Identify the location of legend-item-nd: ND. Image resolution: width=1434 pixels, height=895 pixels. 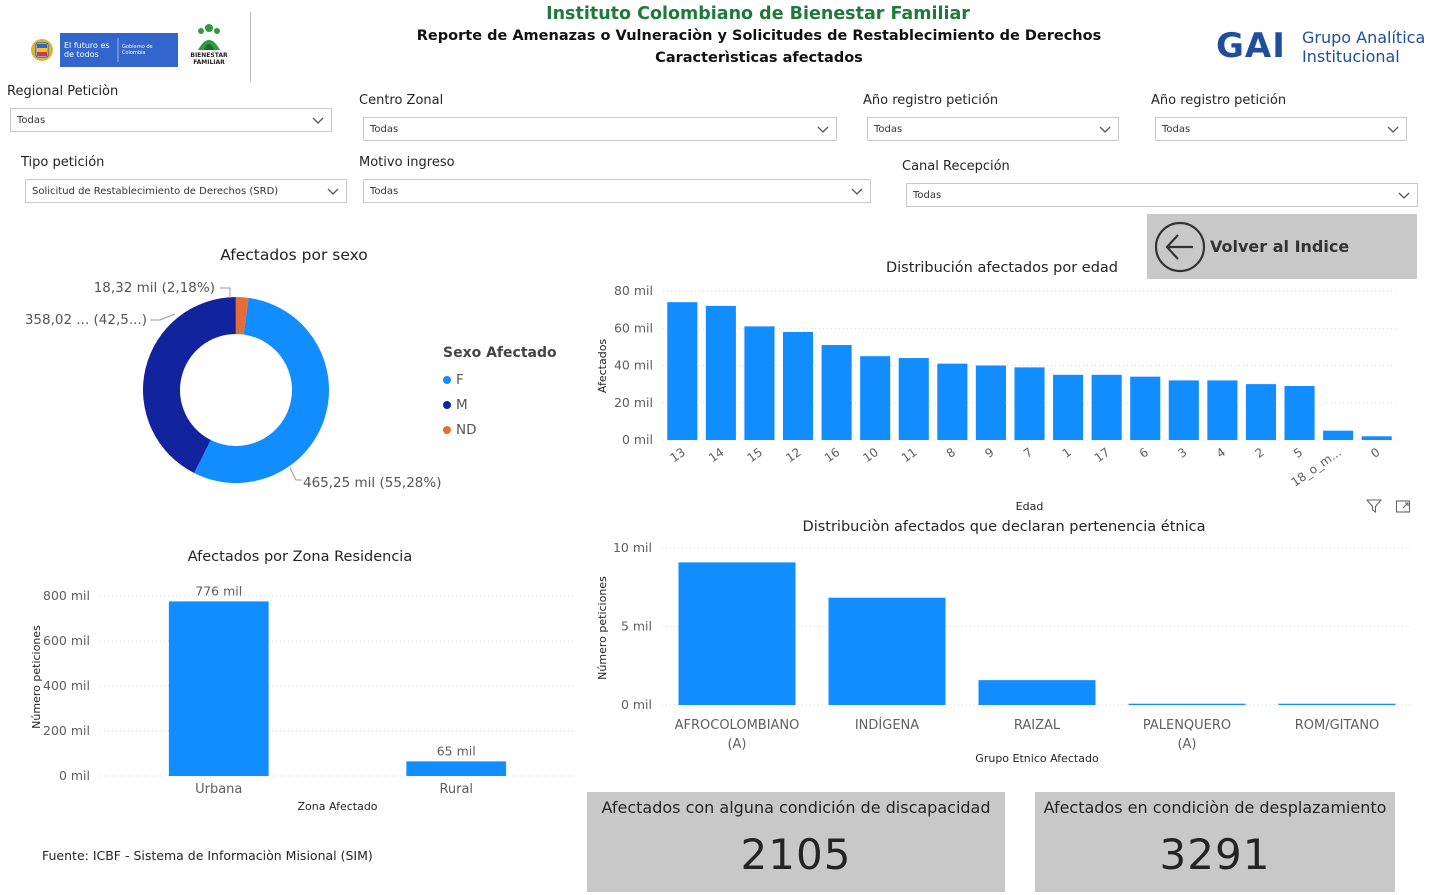
(460, 429).